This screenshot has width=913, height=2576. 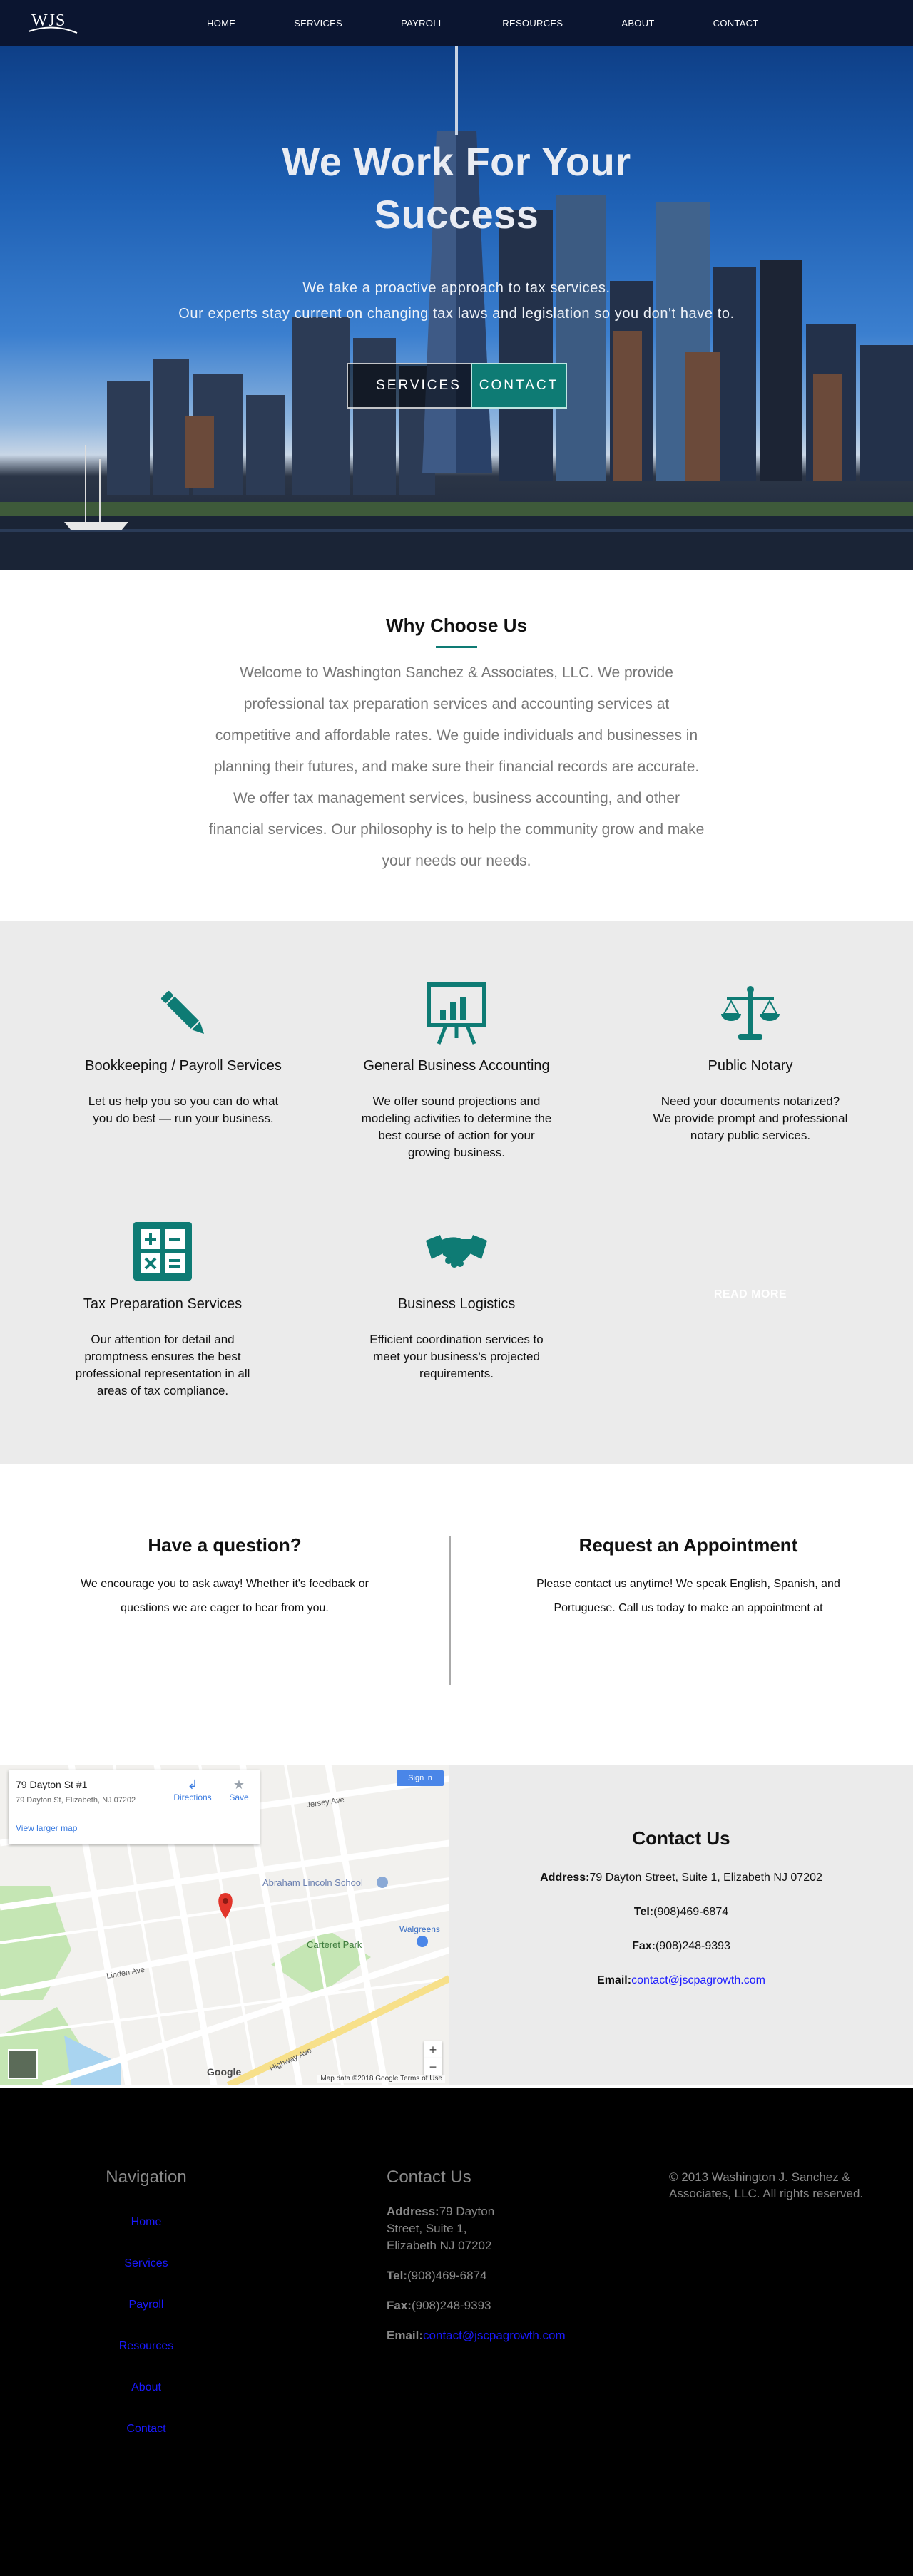 What do you see at coordinates (413, 2211) in the screenshot?
I see `footer-address-label: Address:` at bounding box center [413, 2211].